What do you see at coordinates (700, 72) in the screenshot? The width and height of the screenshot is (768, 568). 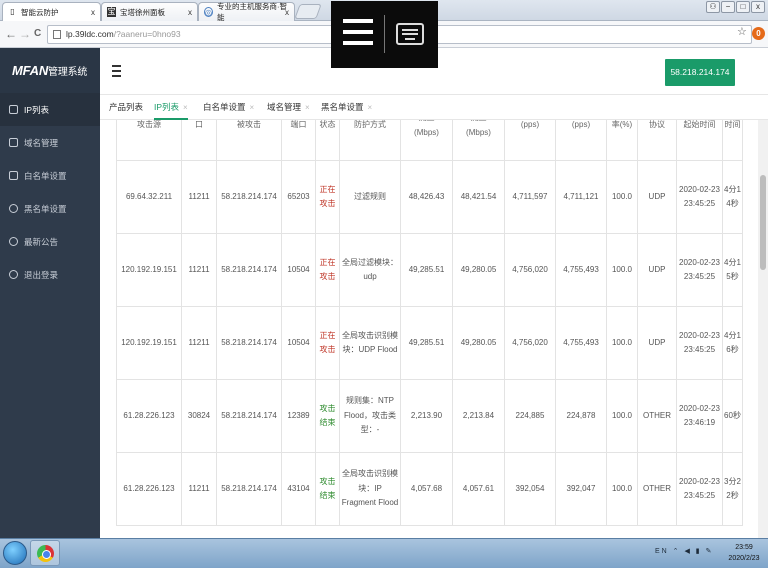 I see `server-ip-button: 58.218.214.174` at bounding box center [700, 72].